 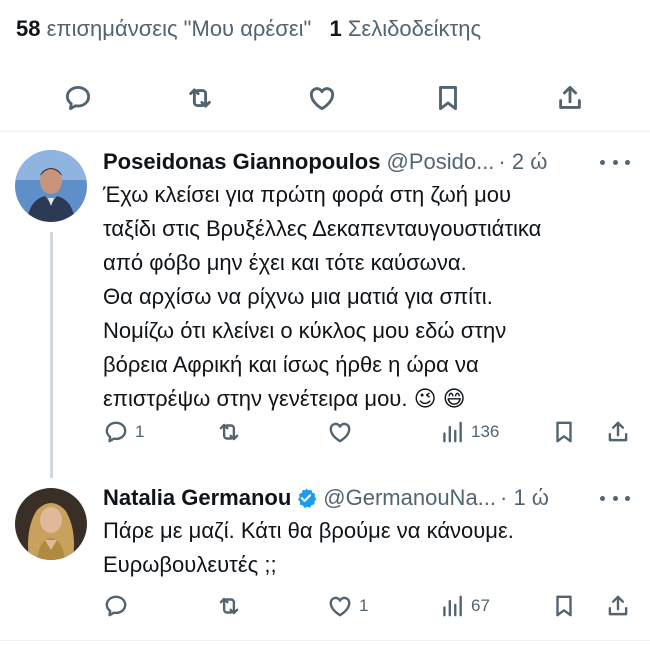 What do you see at coordinates (364, 605) in the screenshot?
I see `like-count: 1` at bounding box center [364, 605].